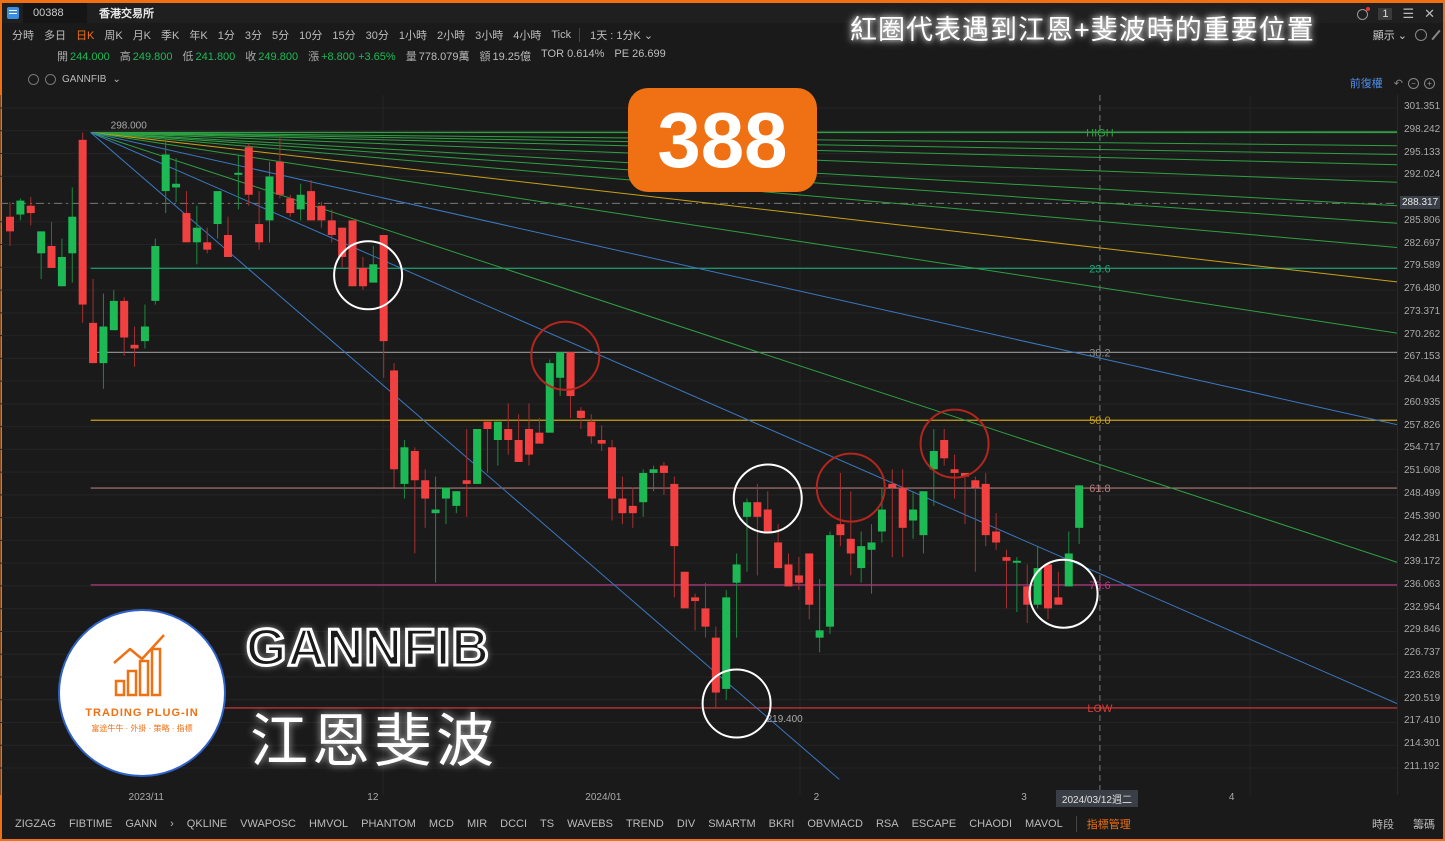 Image resolution: width=1445 pixels, height=841 pixels. Describe the element at coordinates (1044, 824) in the screenshot. I see `indicator-tab: MAVOL` at that location.